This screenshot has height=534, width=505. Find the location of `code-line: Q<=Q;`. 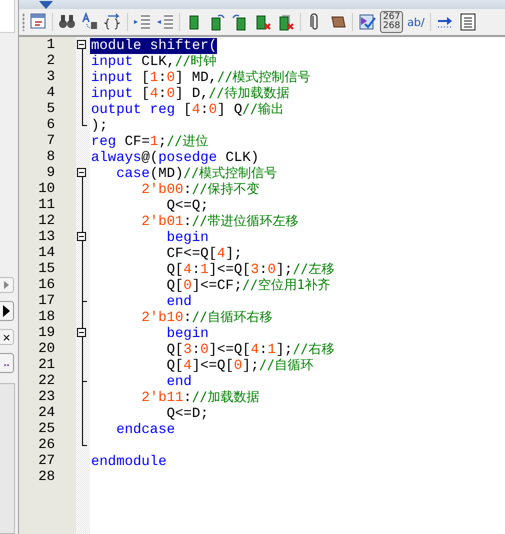

code-line: Q<=Q; is located at coordinates (187, 206).